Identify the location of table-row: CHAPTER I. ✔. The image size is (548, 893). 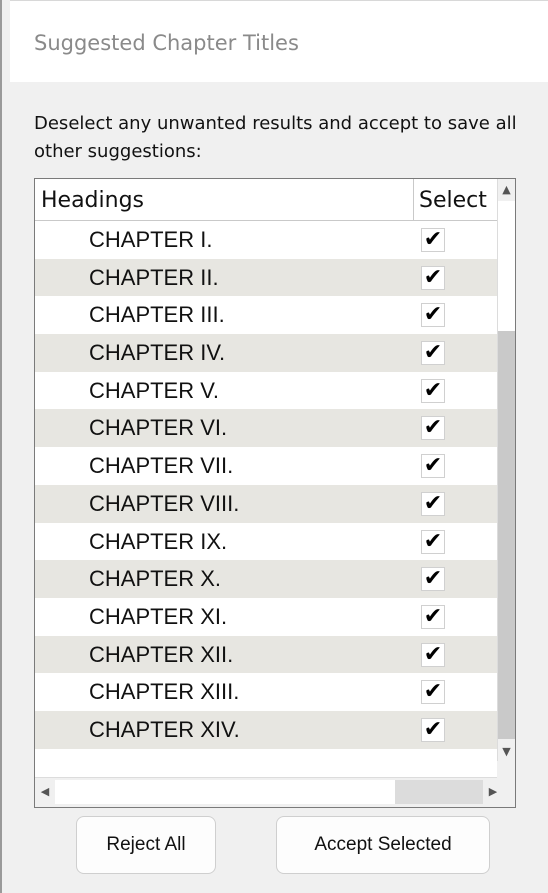
(270, 240).